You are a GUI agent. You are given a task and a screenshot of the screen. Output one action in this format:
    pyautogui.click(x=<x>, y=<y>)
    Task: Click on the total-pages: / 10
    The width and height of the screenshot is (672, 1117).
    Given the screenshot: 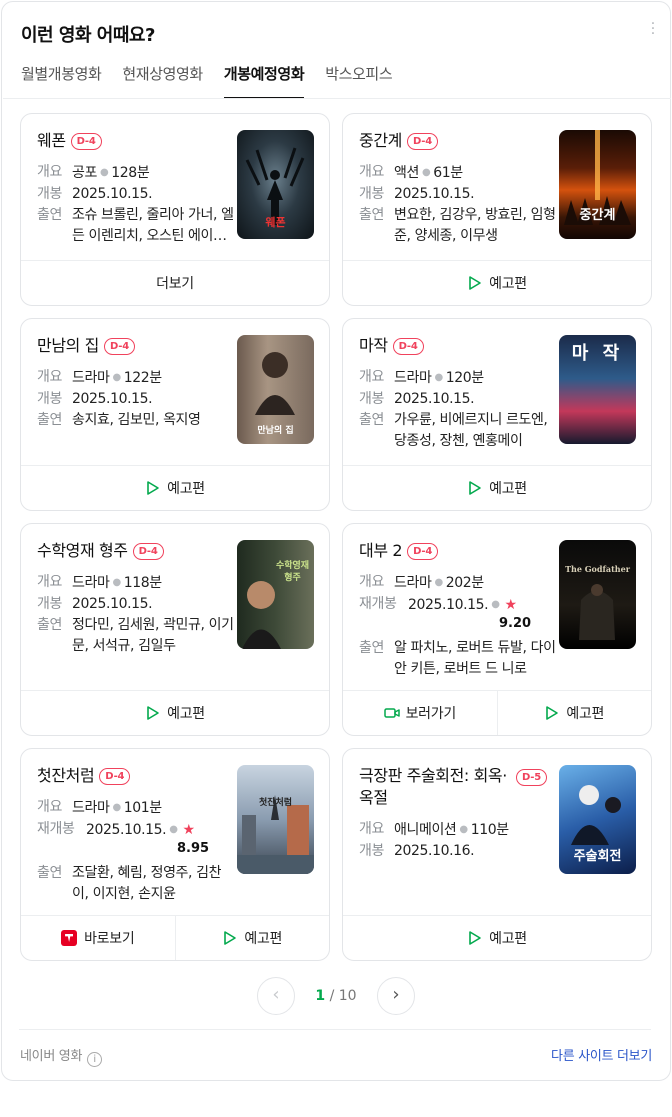 What is the action you would take?
    pyautogui.click(x=343, y=996)
    